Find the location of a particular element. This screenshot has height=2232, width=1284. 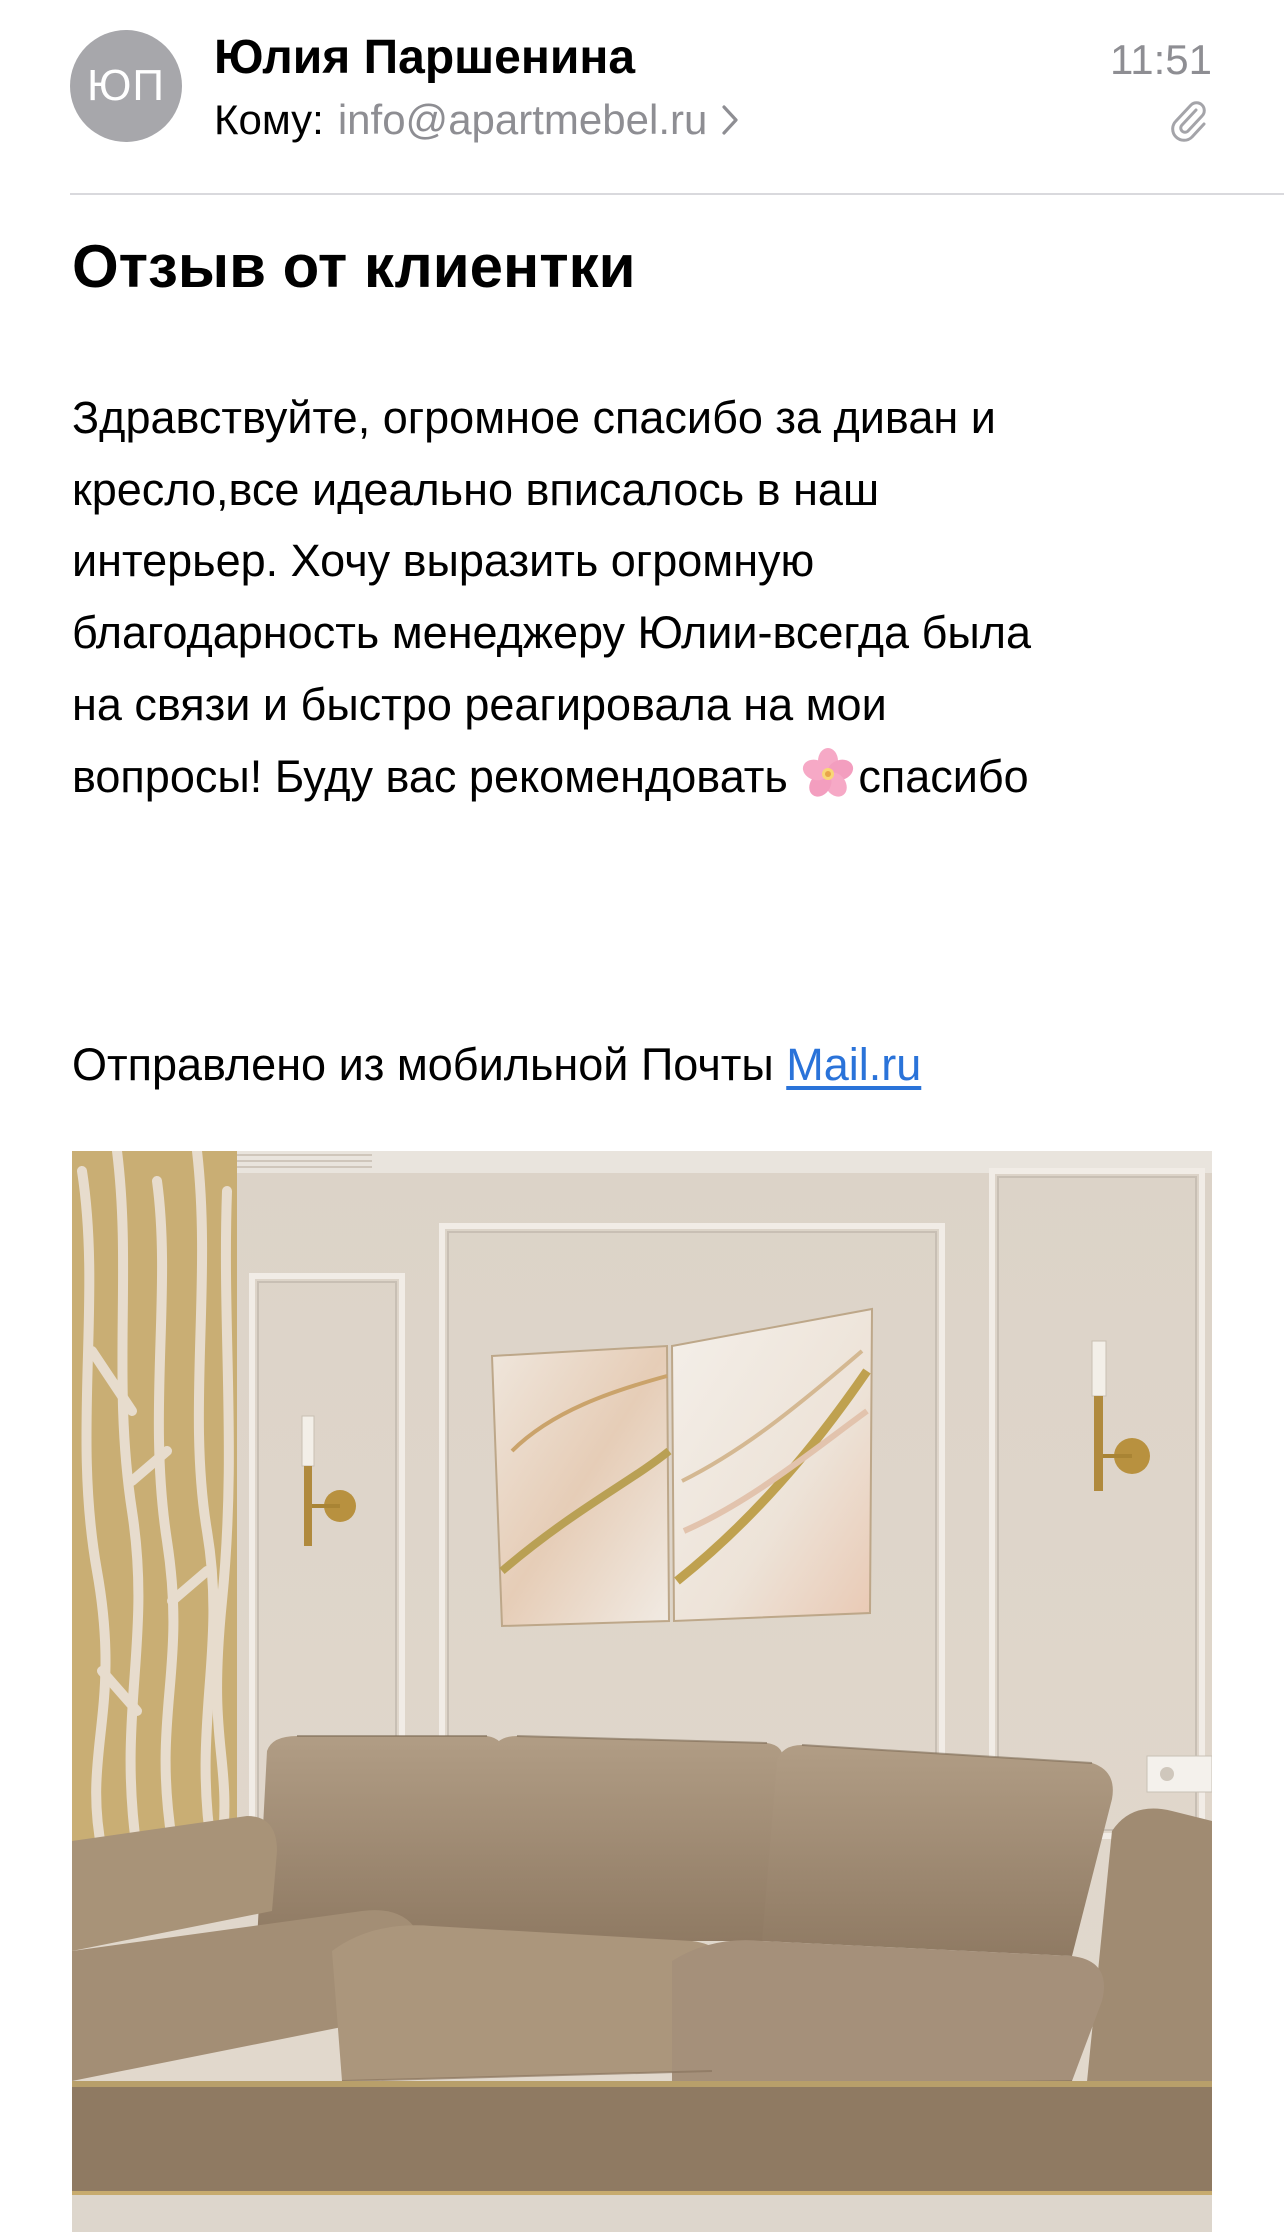

body-line-last: вопросы! Буду вас рекомендовать спасибо is located at coordinates (647, 777).